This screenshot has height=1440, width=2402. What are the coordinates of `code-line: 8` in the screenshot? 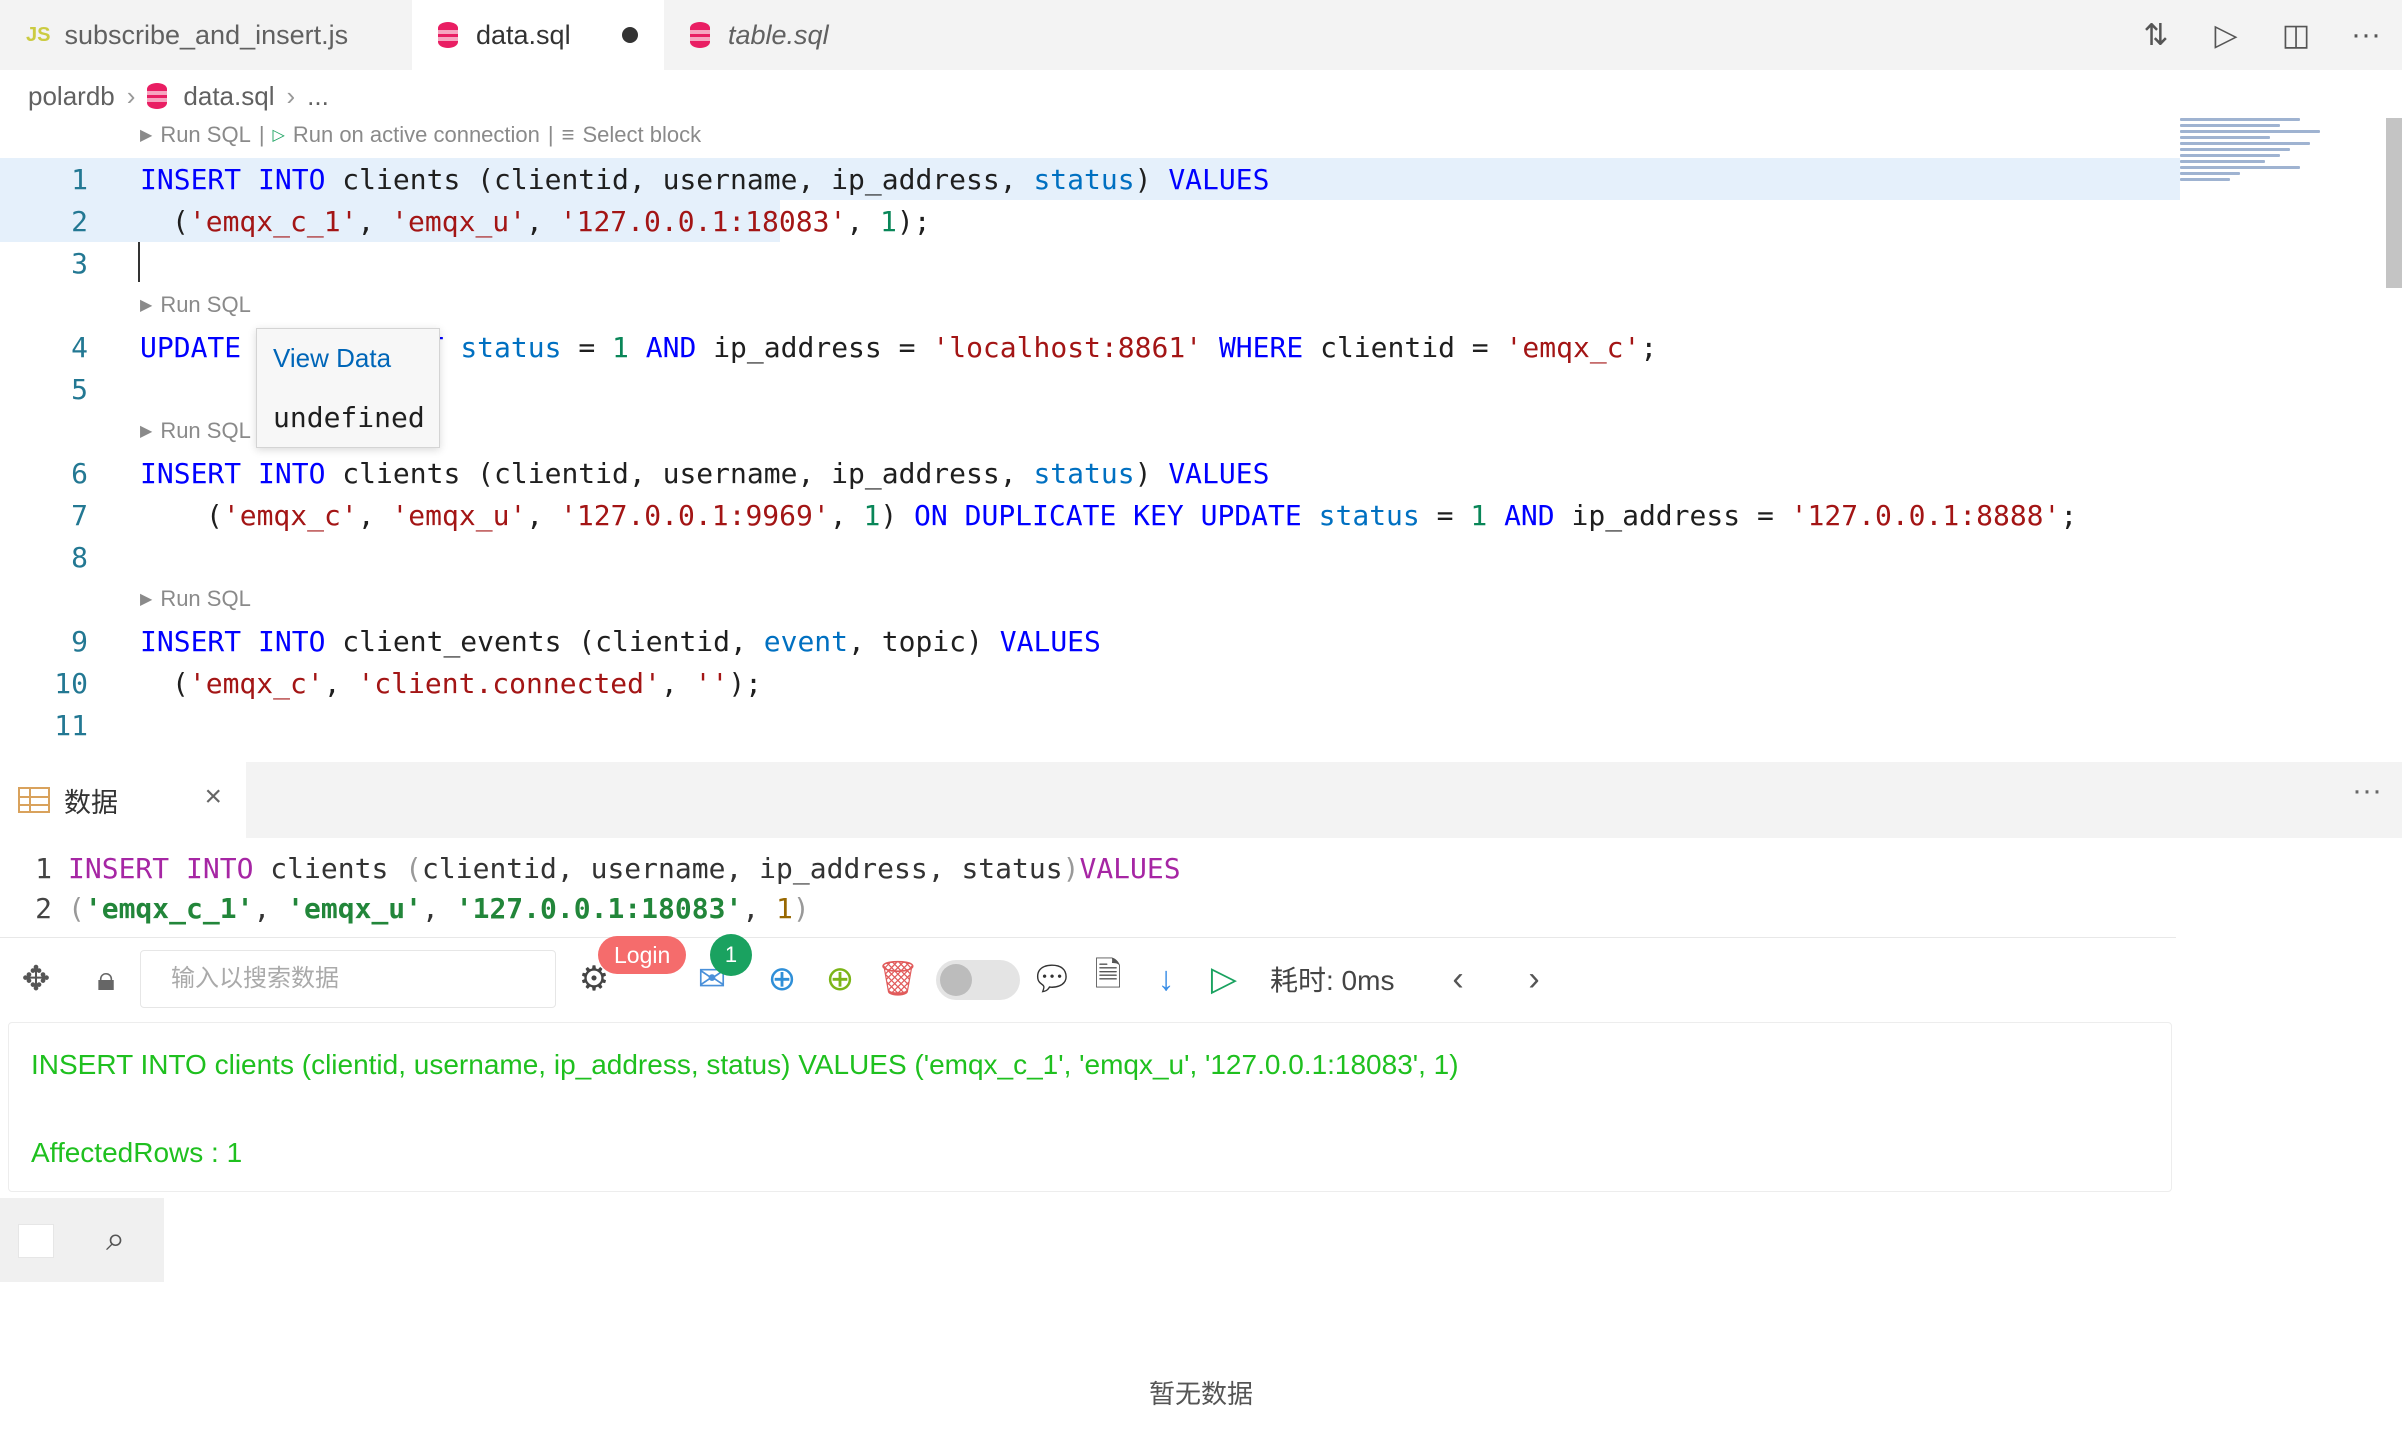 It's located at (1090, 557).